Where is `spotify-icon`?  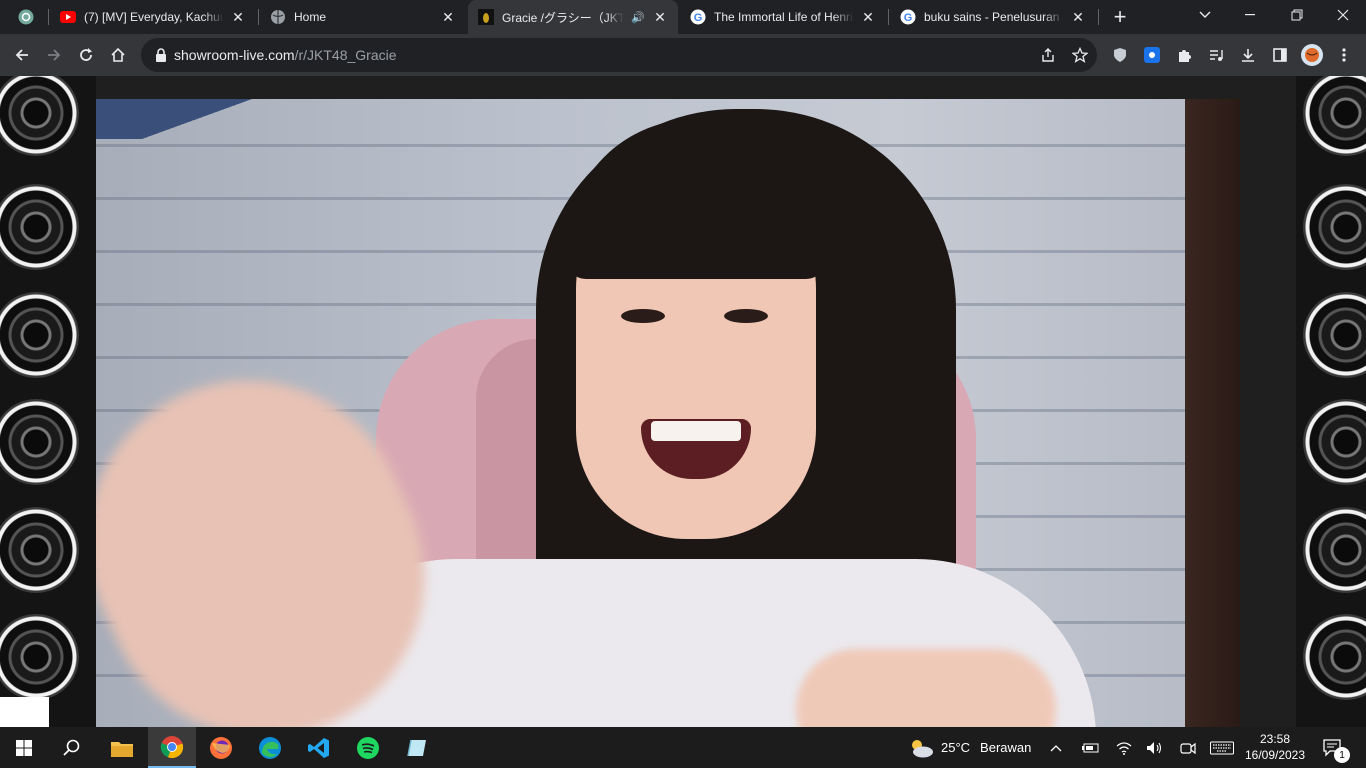 spotify-icon is located at coordinates (368, 747).